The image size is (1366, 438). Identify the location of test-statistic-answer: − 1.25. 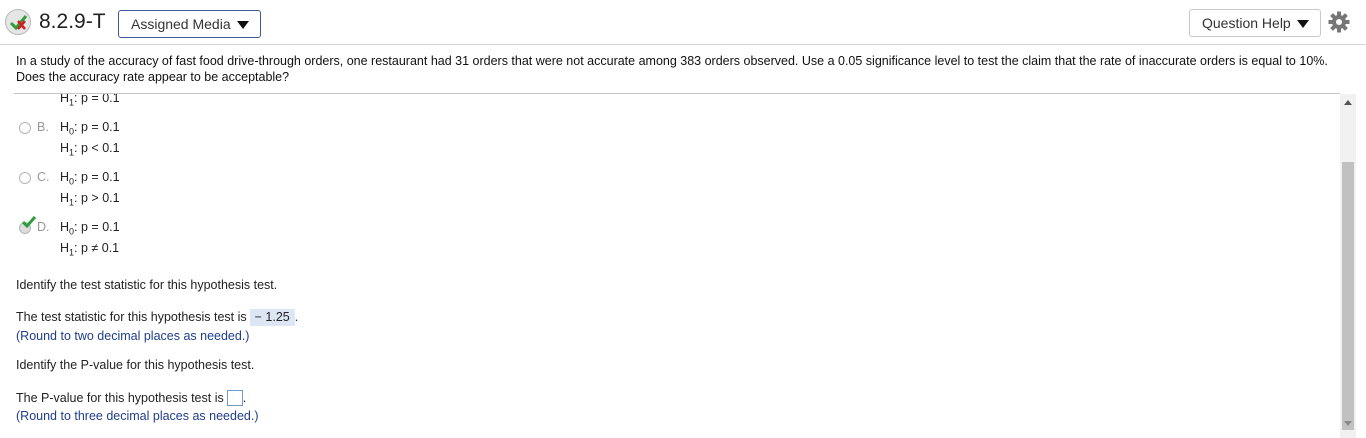
(272, 317).